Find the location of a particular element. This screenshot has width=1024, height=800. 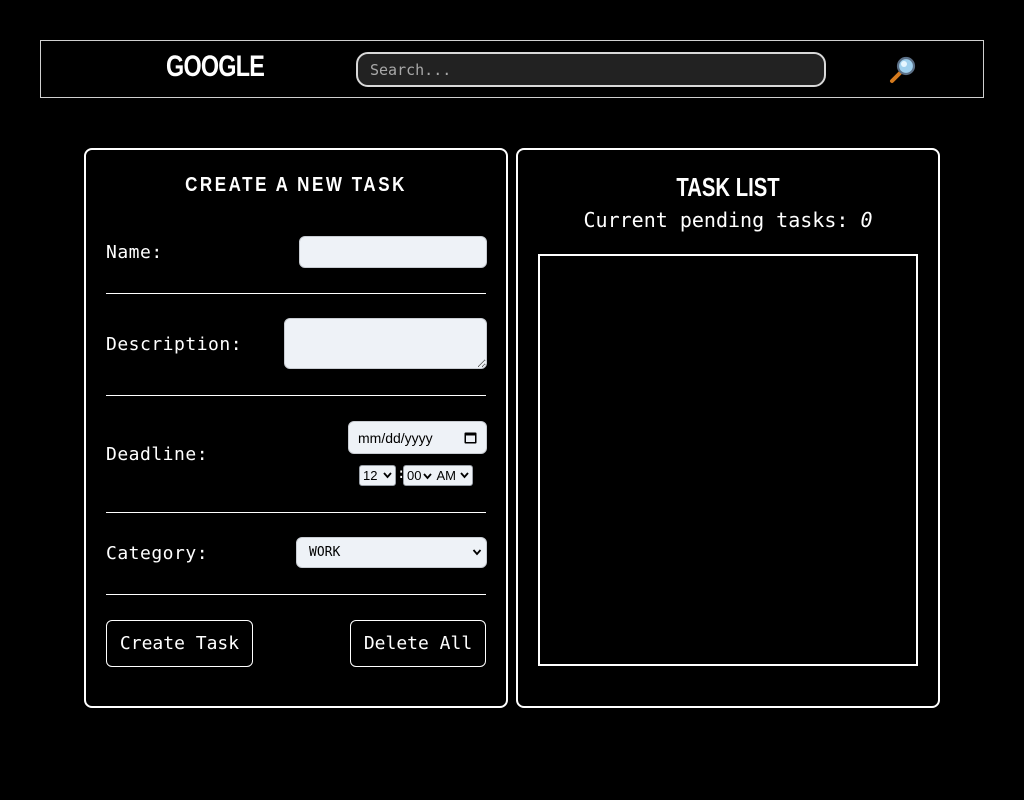

search-button is located at coordinates (904, 69).